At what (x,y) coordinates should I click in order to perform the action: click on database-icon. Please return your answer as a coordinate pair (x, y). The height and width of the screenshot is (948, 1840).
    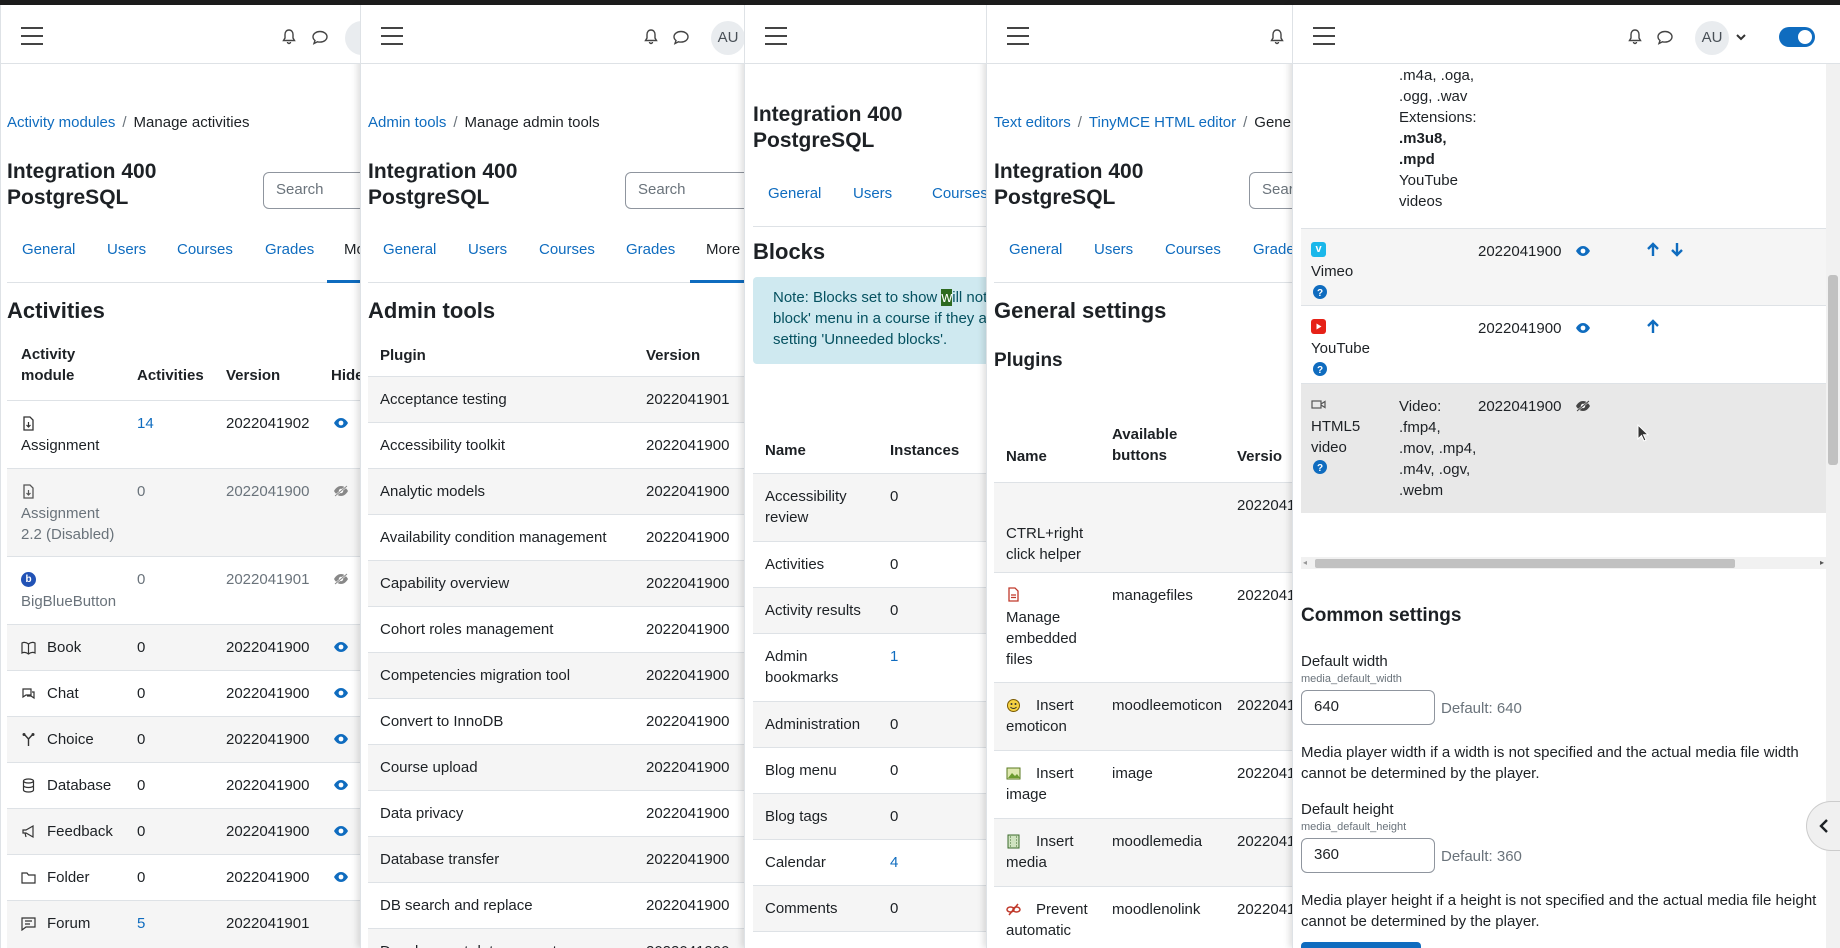
    Looking at the image, I should click on (28, 785).